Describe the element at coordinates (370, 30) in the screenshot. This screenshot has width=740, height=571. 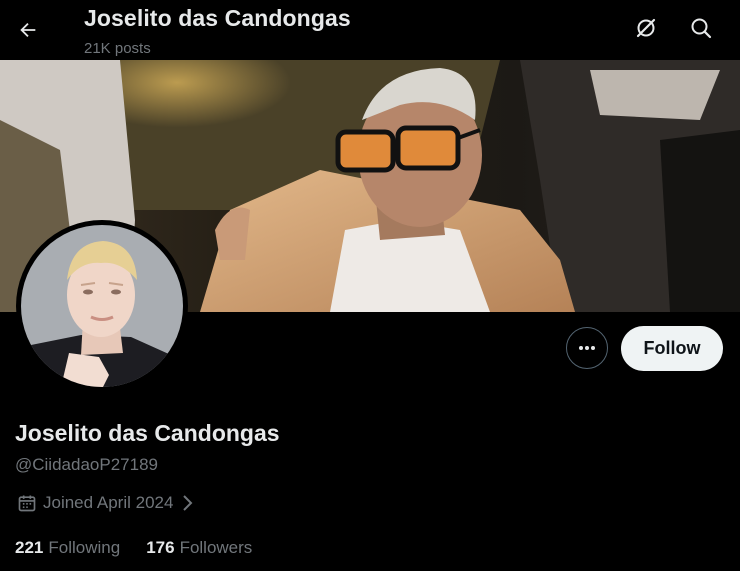
I see `top-bar: Joselito das Candongas 21K posts` at that location.